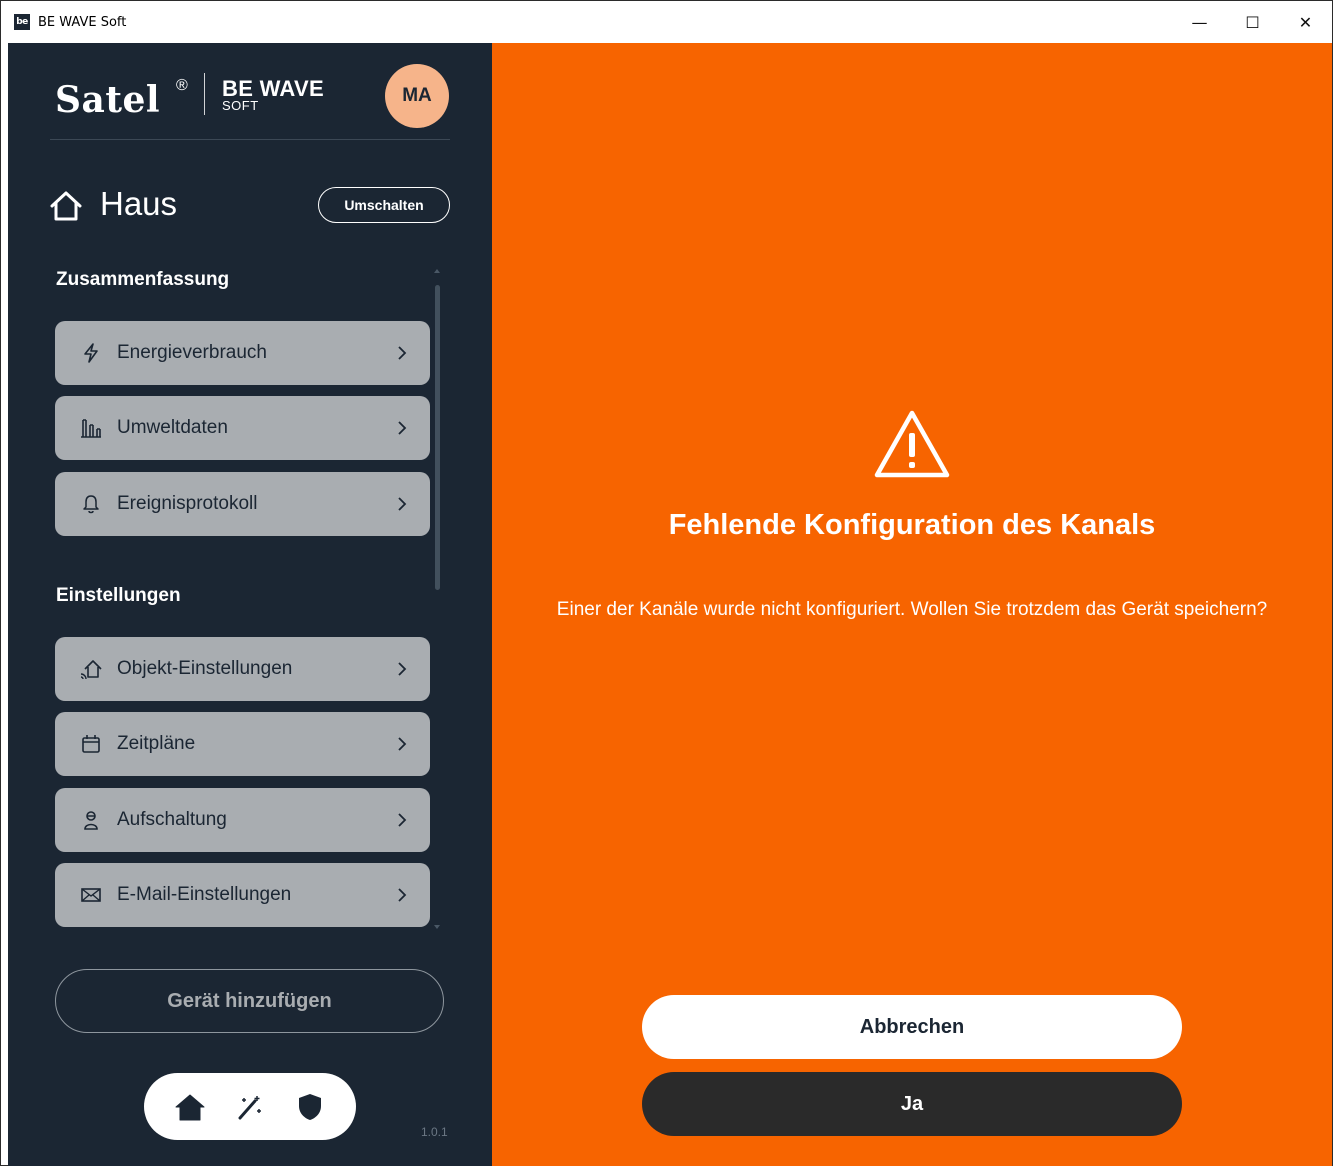 This screenshot has height=1166, width=1333. I want to click on divider, so click(250, 139).